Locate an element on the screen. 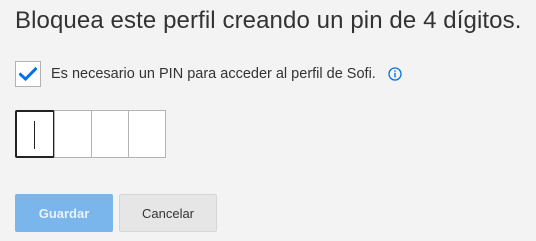 The width and height of the screenshot is (536, 241). info-circle-icon is located at coordinates (395, 74).